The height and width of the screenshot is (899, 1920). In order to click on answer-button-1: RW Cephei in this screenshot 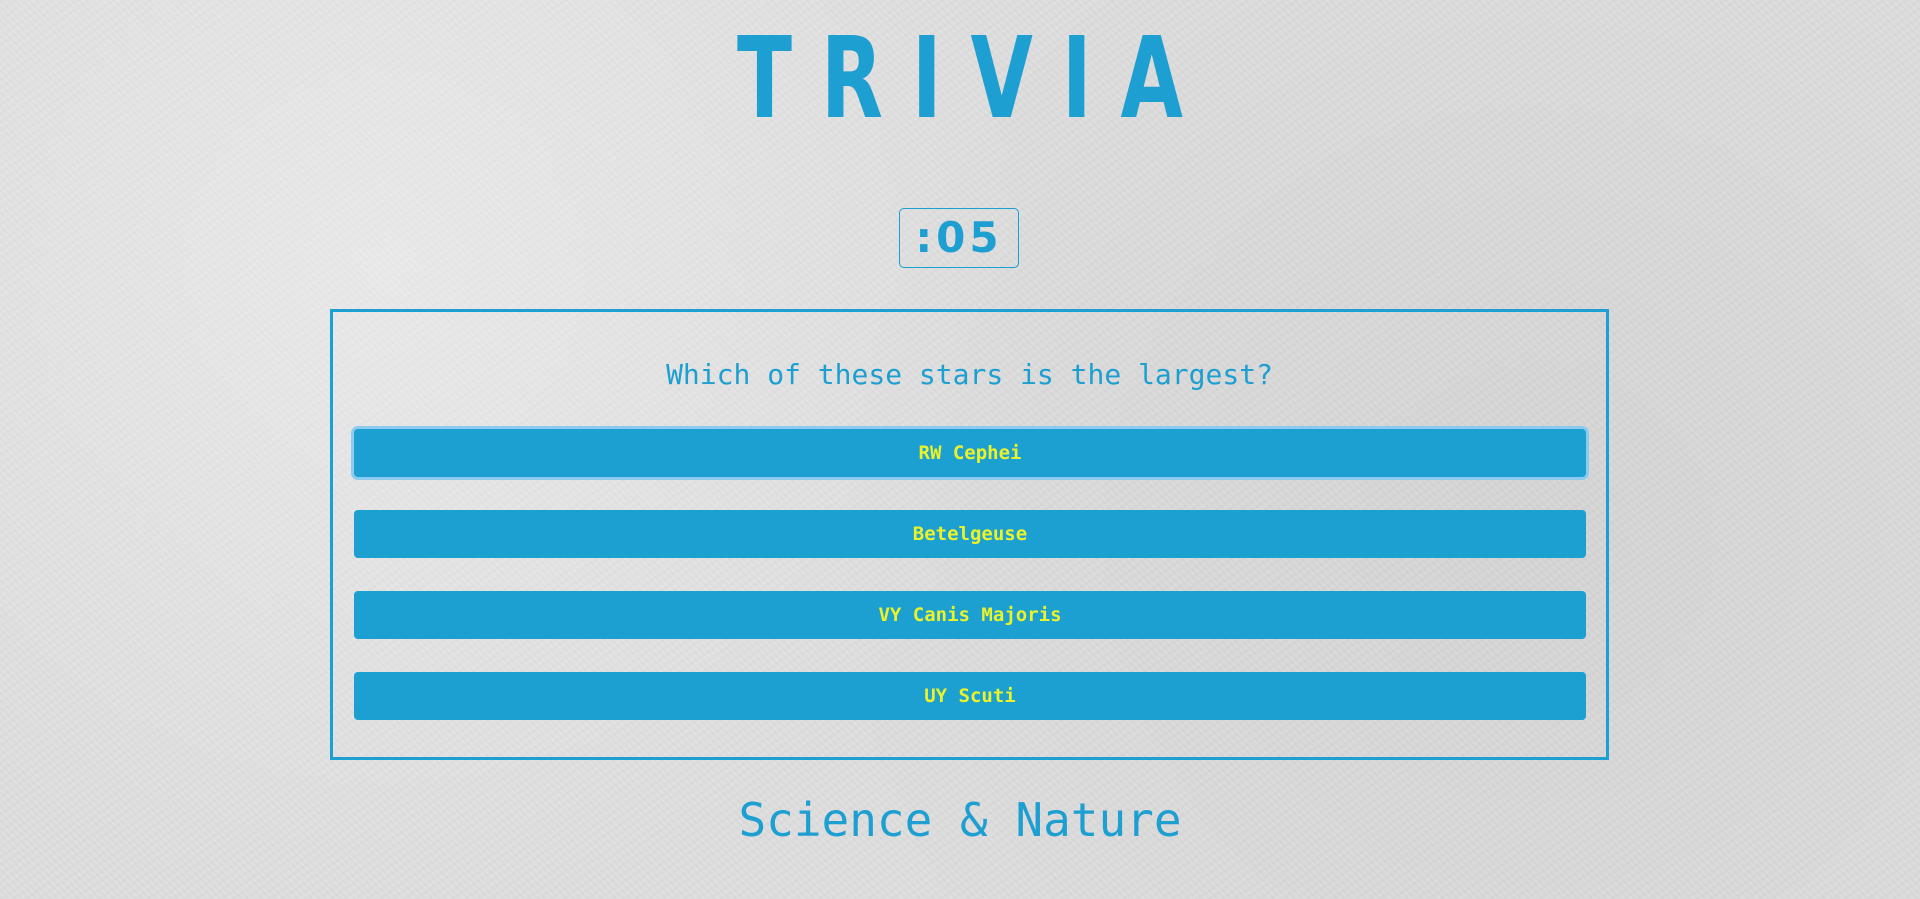, I will do `click(970, 453)`.